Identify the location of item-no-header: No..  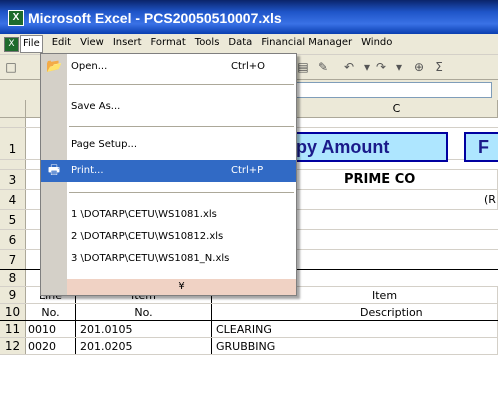
(144, 312).